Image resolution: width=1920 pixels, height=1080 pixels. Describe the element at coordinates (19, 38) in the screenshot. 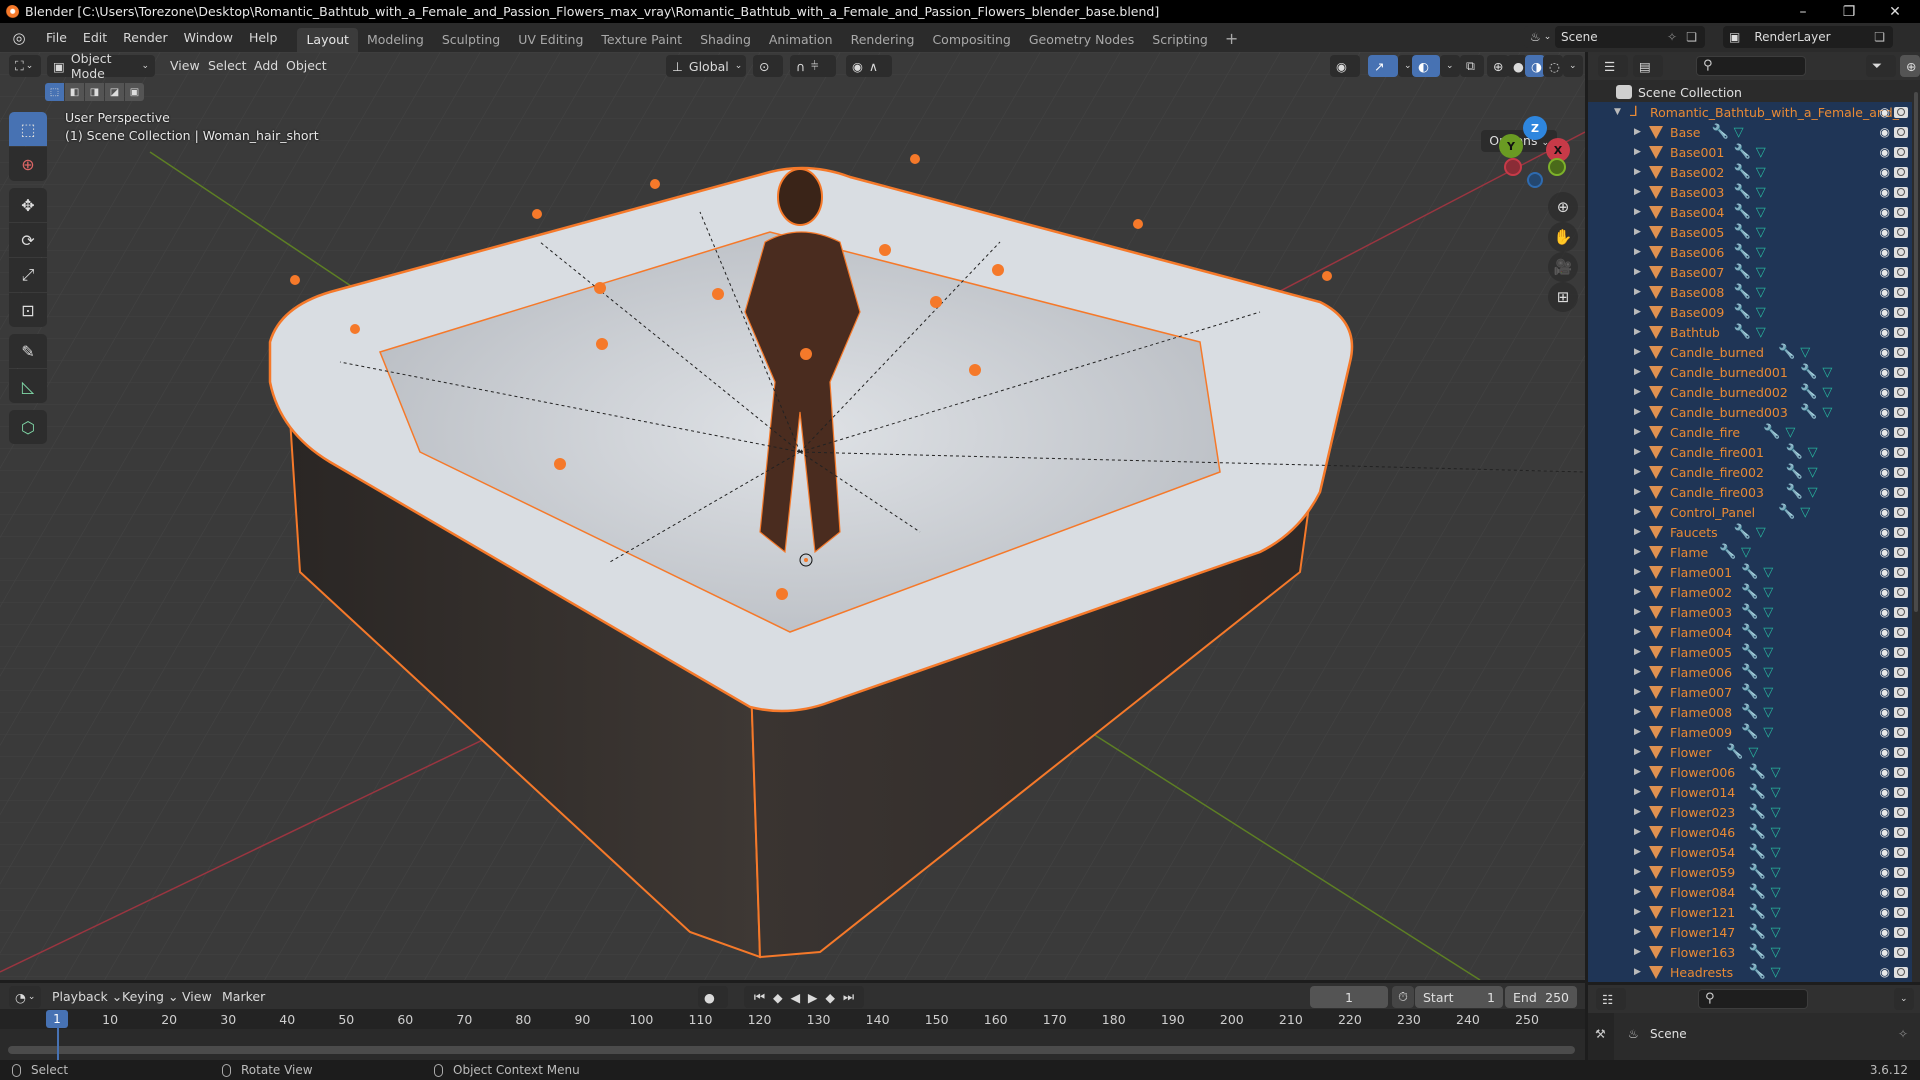

I see `blender-menu-icon: ◎` at that location.